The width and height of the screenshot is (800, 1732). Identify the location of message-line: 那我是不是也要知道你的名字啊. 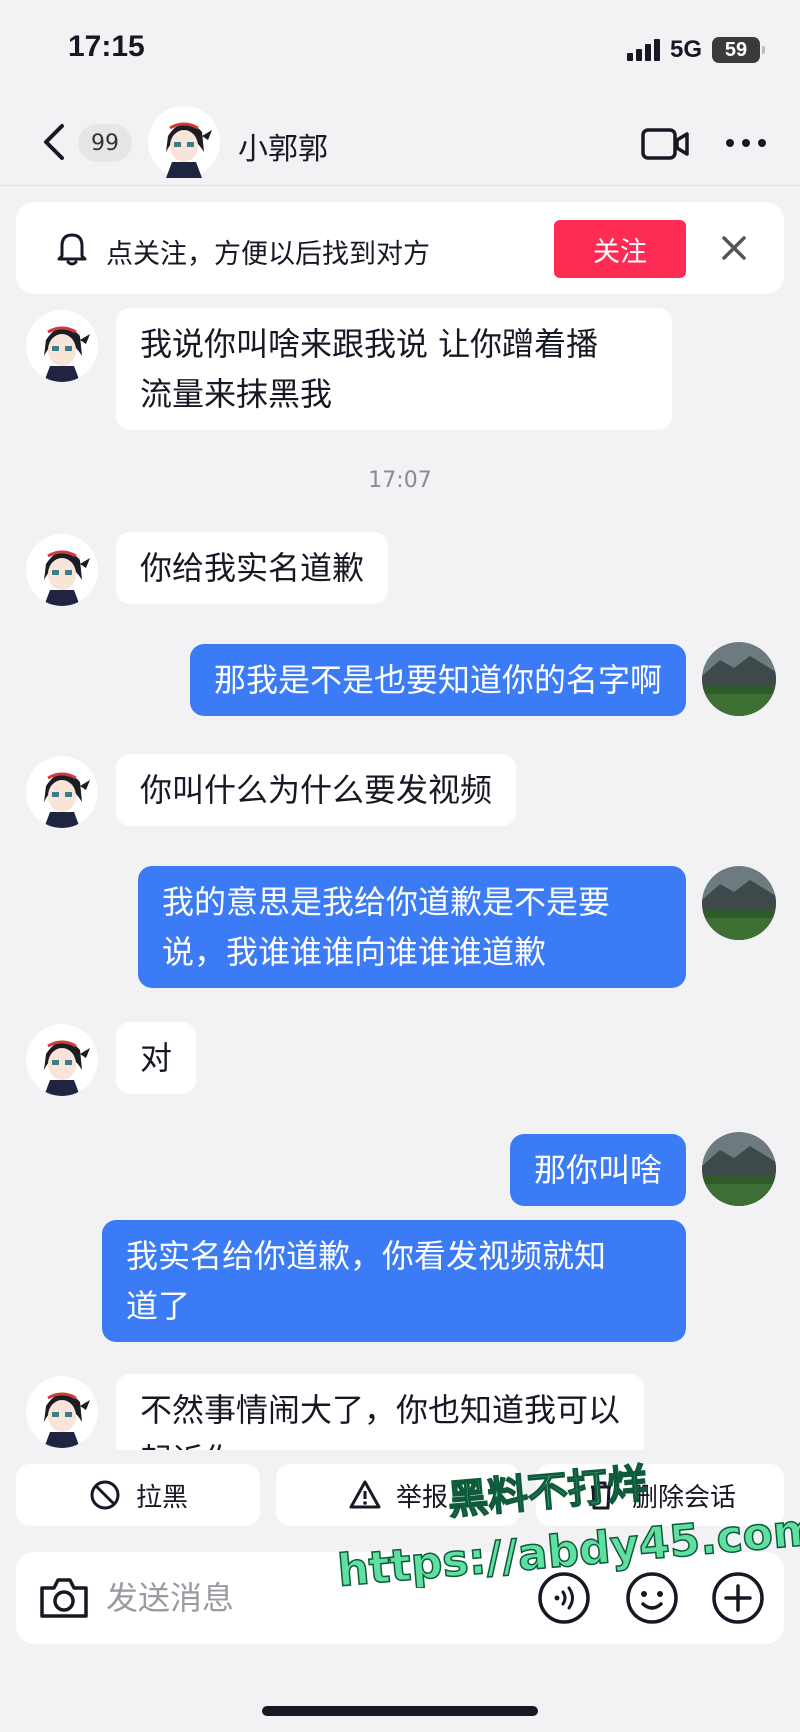
(437, 680).